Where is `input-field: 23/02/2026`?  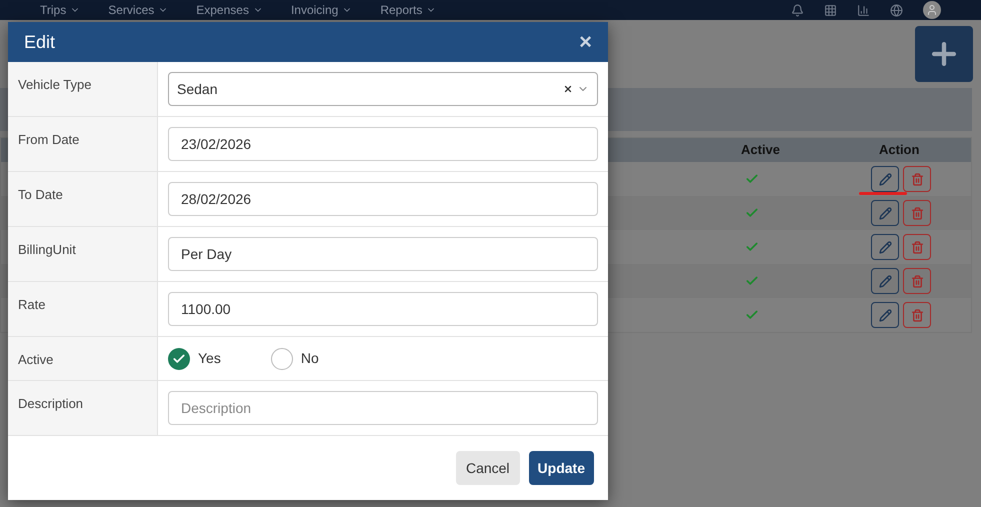 input-field: 23/02/2026 is located at coordinates (383, 144).